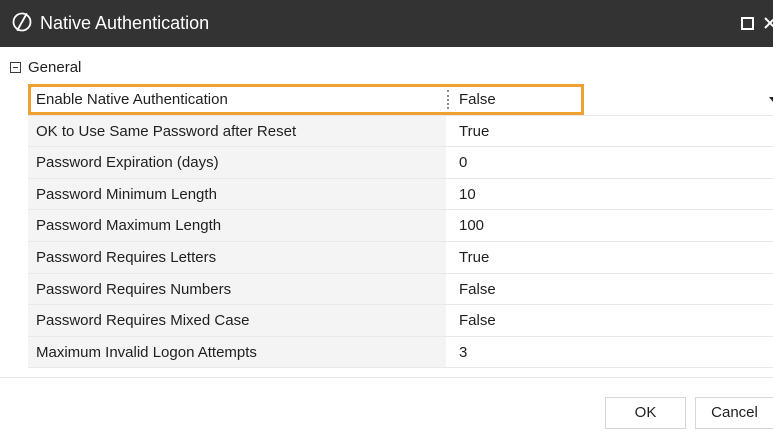 The image size is (773, 435). I want to click on property-row: OK to Use Same Password after Reset True, so click(400, 131).